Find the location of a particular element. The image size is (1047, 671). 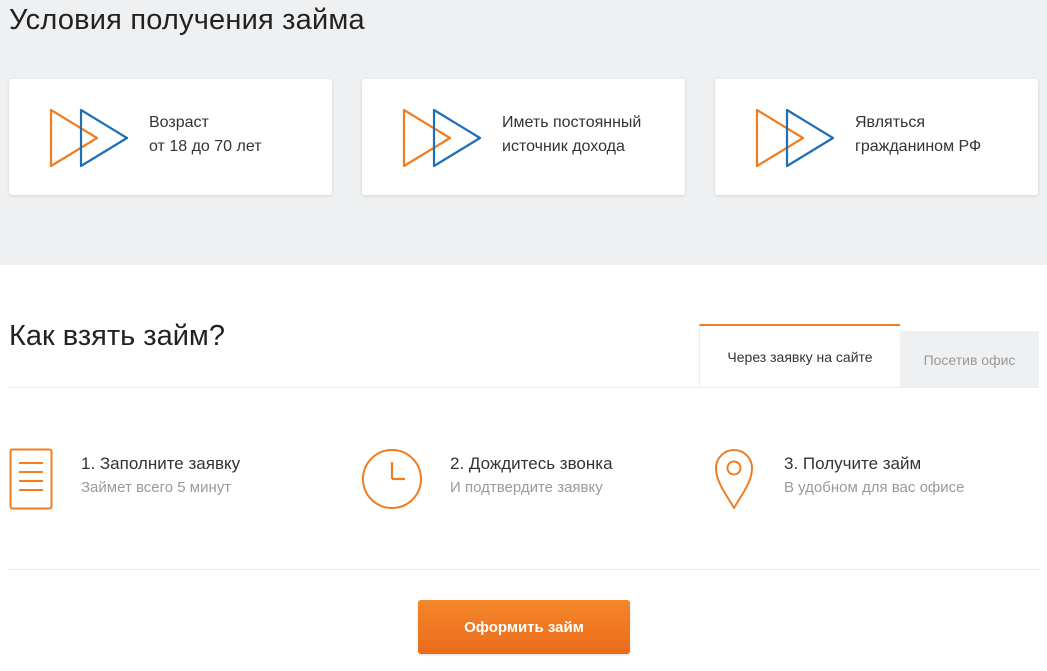

condition-card-citizenship: Являться гражданином РФ is located at coordinates (876, 137).